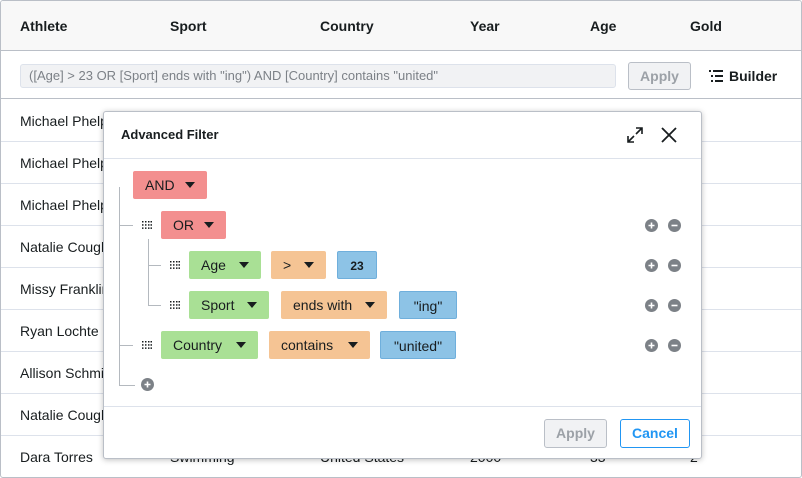  I want to click on country-operator-dropdown: contains, so click(319, 345).